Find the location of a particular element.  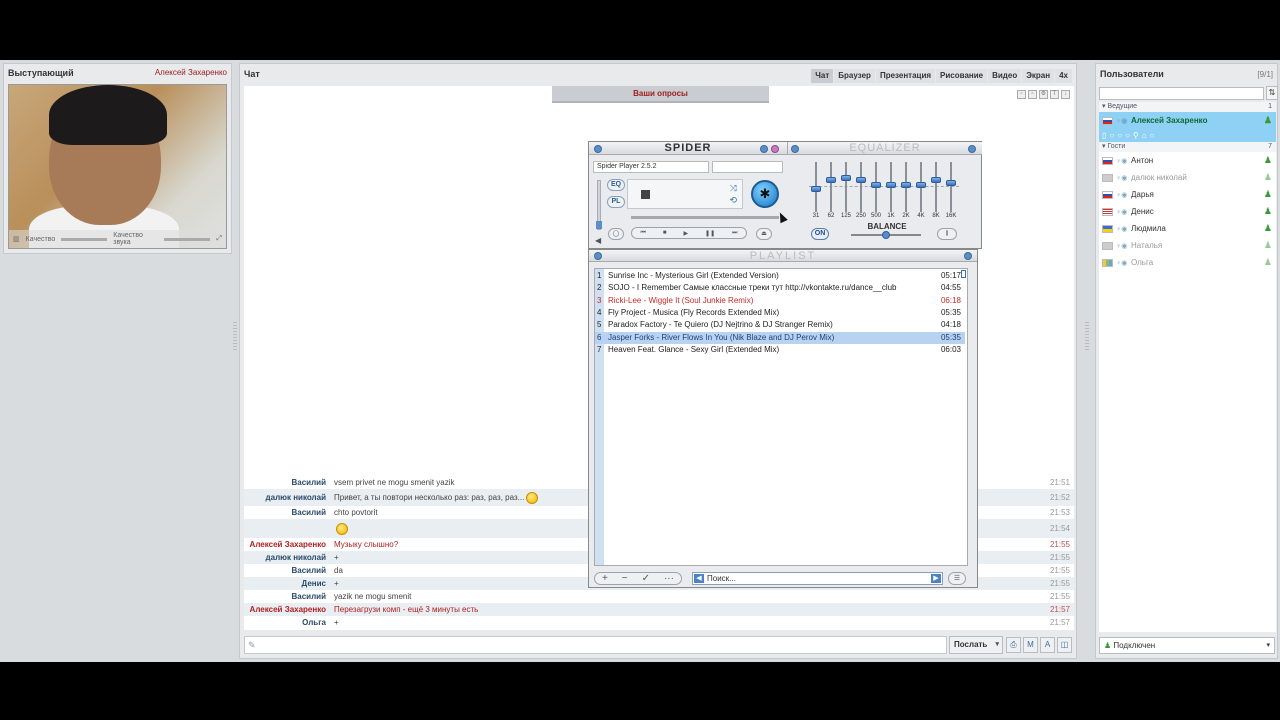

message-author: Ольга is located at coordinates (289, 622).